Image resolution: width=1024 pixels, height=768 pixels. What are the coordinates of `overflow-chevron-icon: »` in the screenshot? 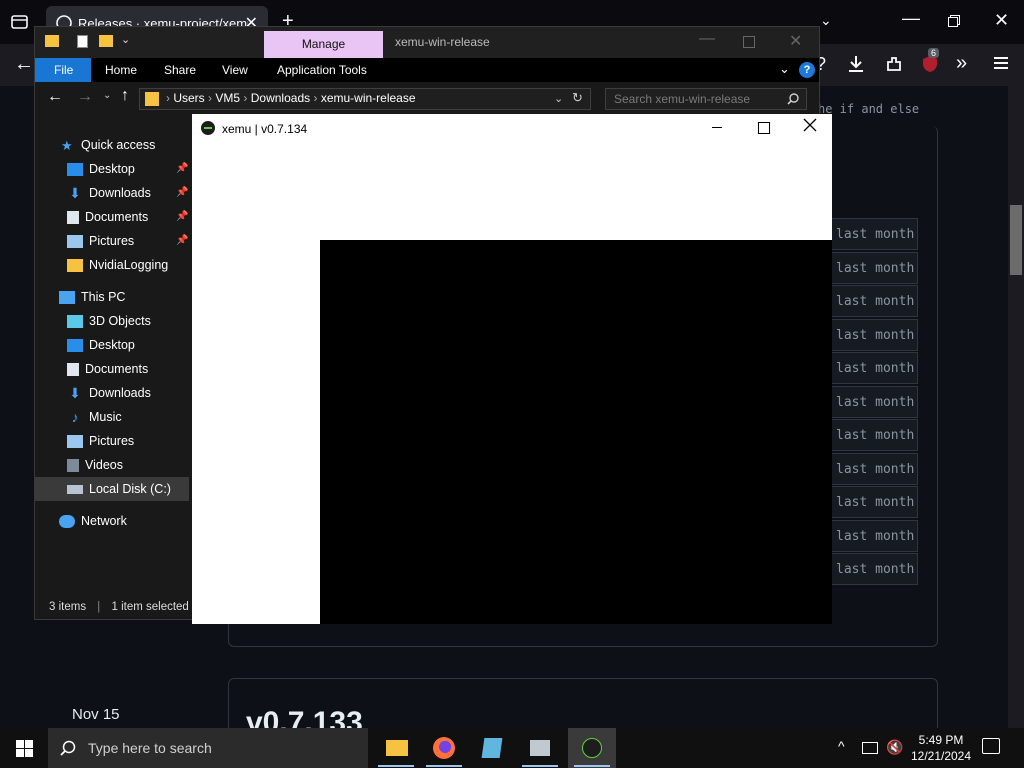 It's located at (961, 63).